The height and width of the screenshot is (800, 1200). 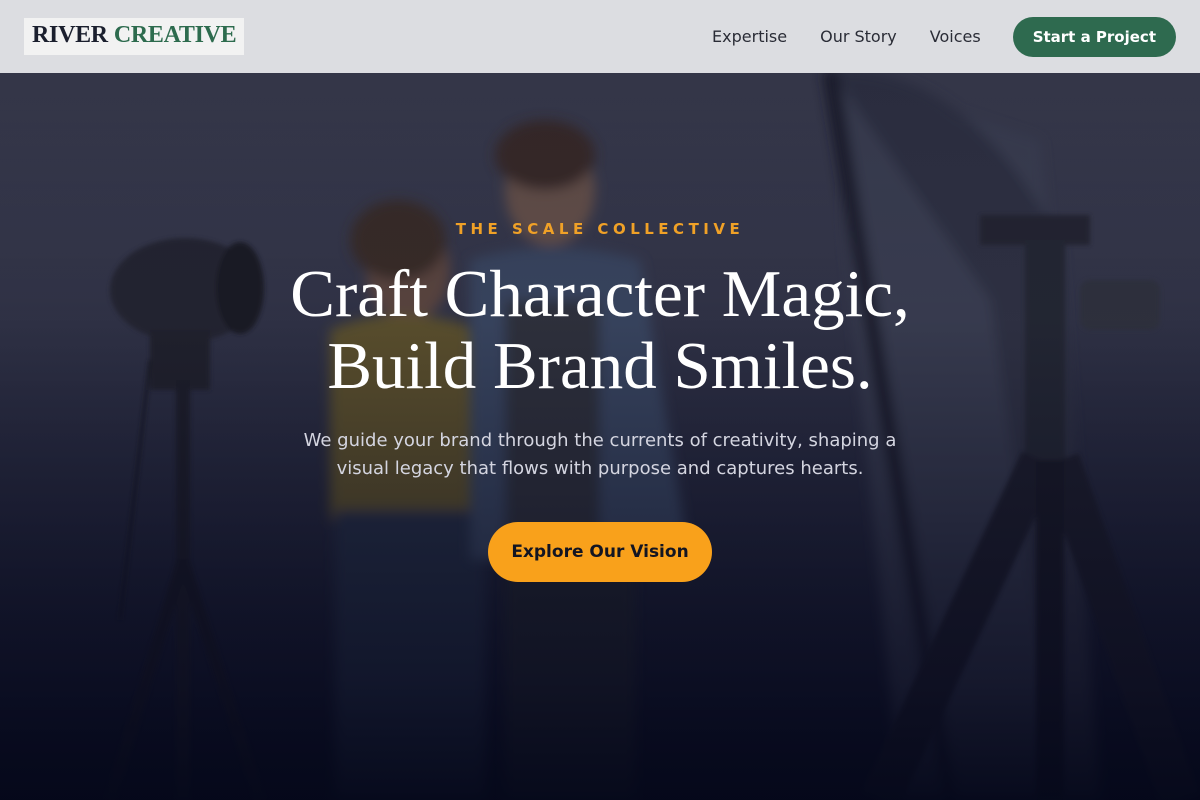 What do you see at coordinates (70, 35) in the screenshot?
I see `logo-word-river: RIVER` at bounding box center [70, 35].